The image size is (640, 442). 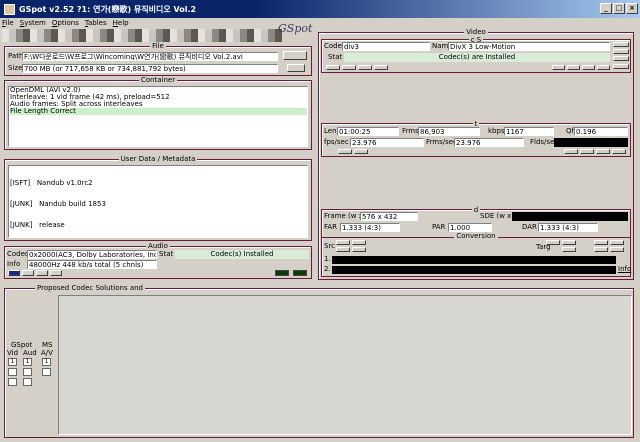 What do you see at coordinates (108, 9) in the screenshot?
I see `window-title: GSpot v2.52 ?1: 연가(戀歌) 뮤직비디오 Vol.2` at bounding box center [108, 9].